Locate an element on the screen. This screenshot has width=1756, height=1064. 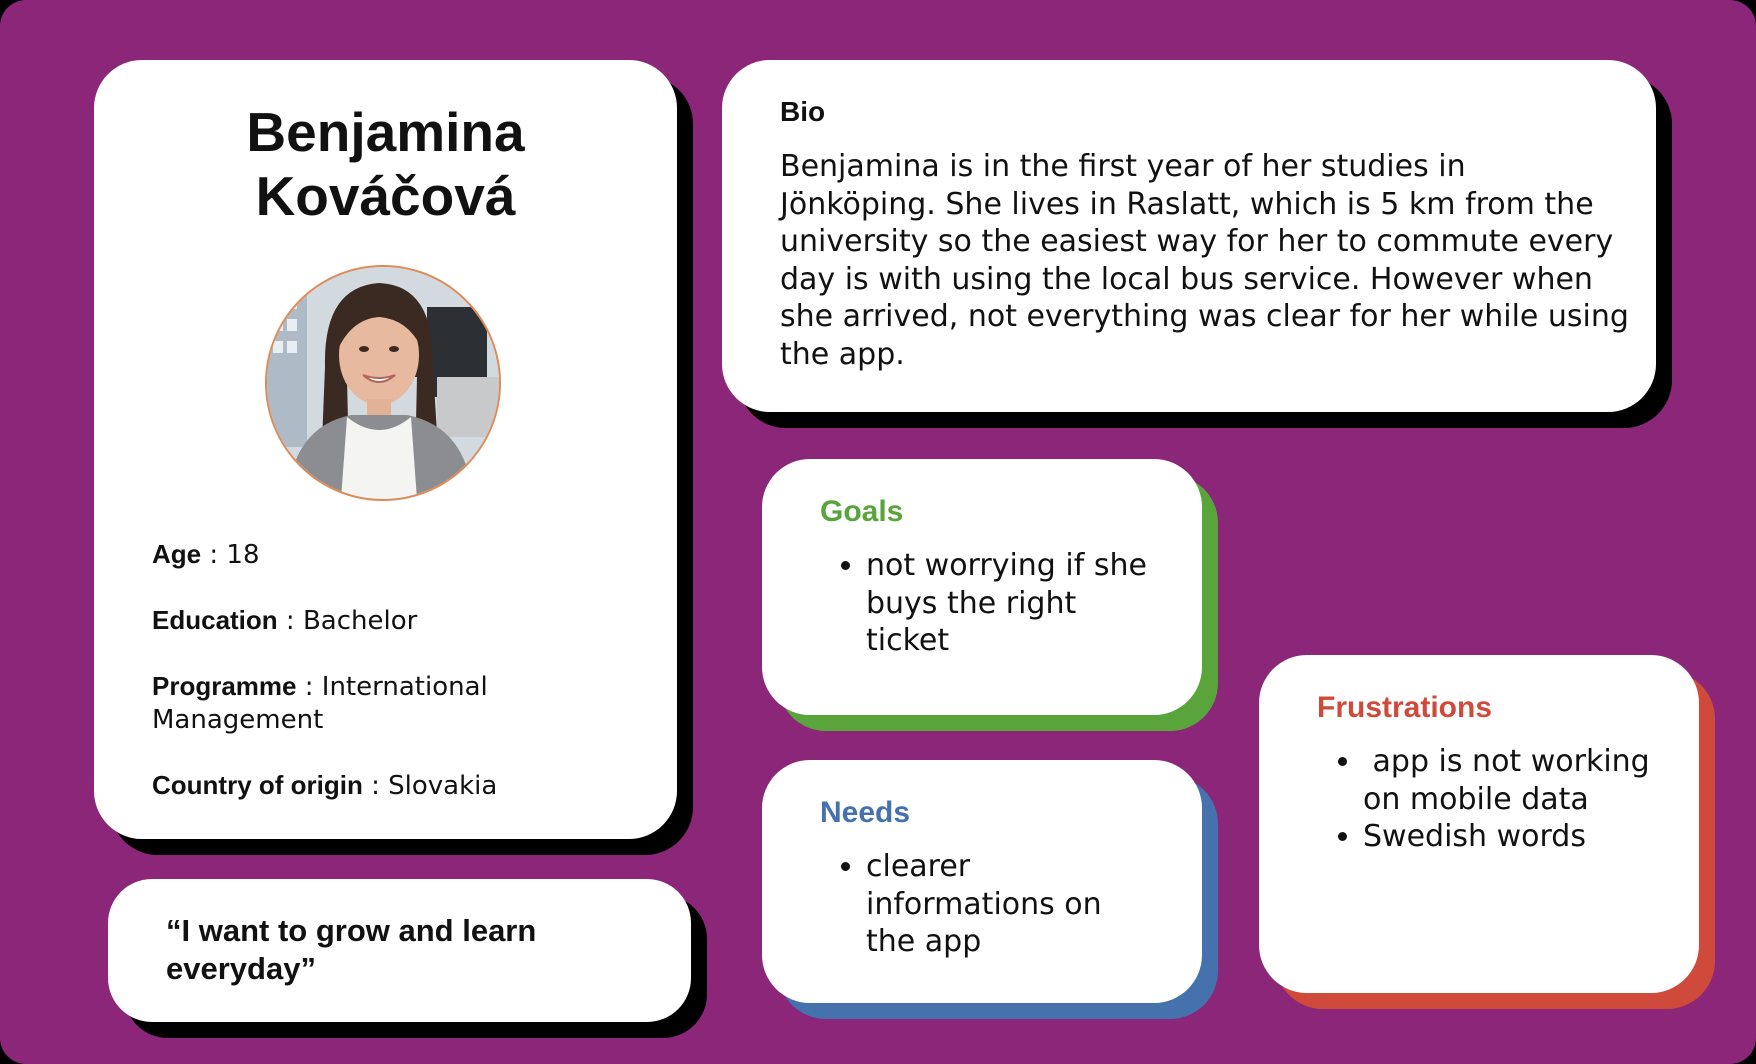
bio-title: Bio is located at coordinates (803, 111).